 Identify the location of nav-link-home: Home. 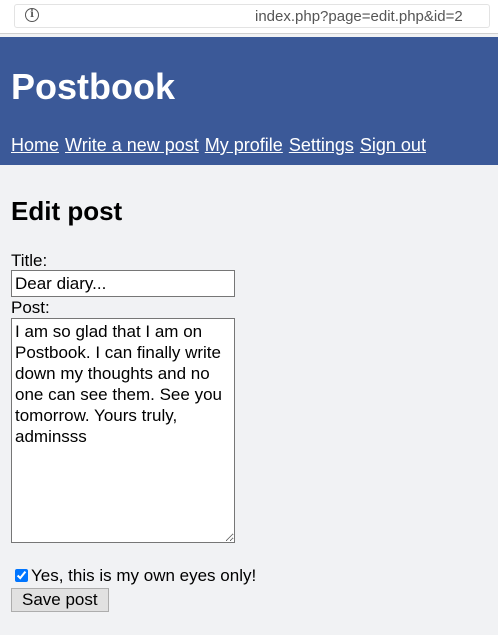
(35, 145).